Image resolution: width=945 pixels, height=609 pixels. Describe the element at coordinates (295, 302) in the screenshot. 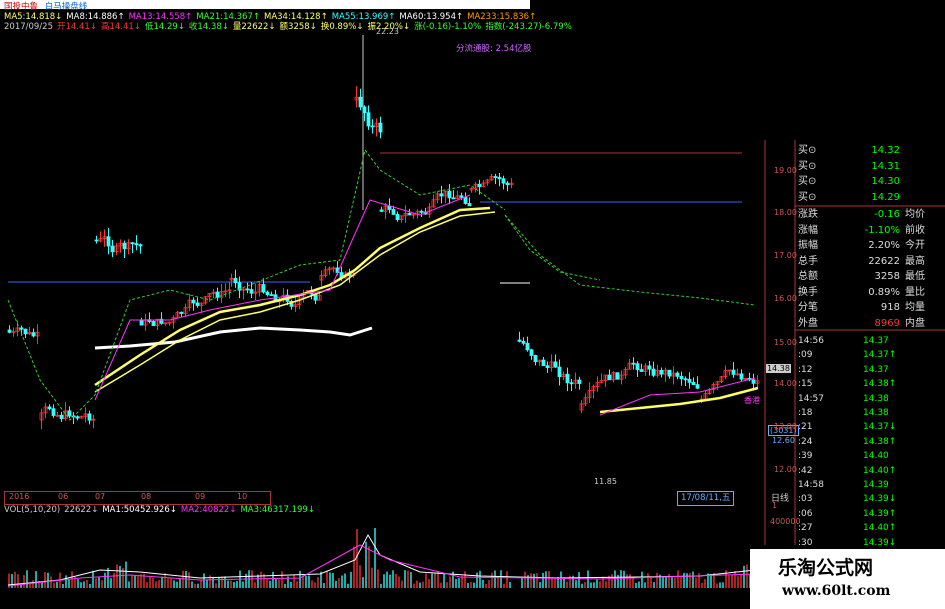

I see `yellow-ribbon` at that location.